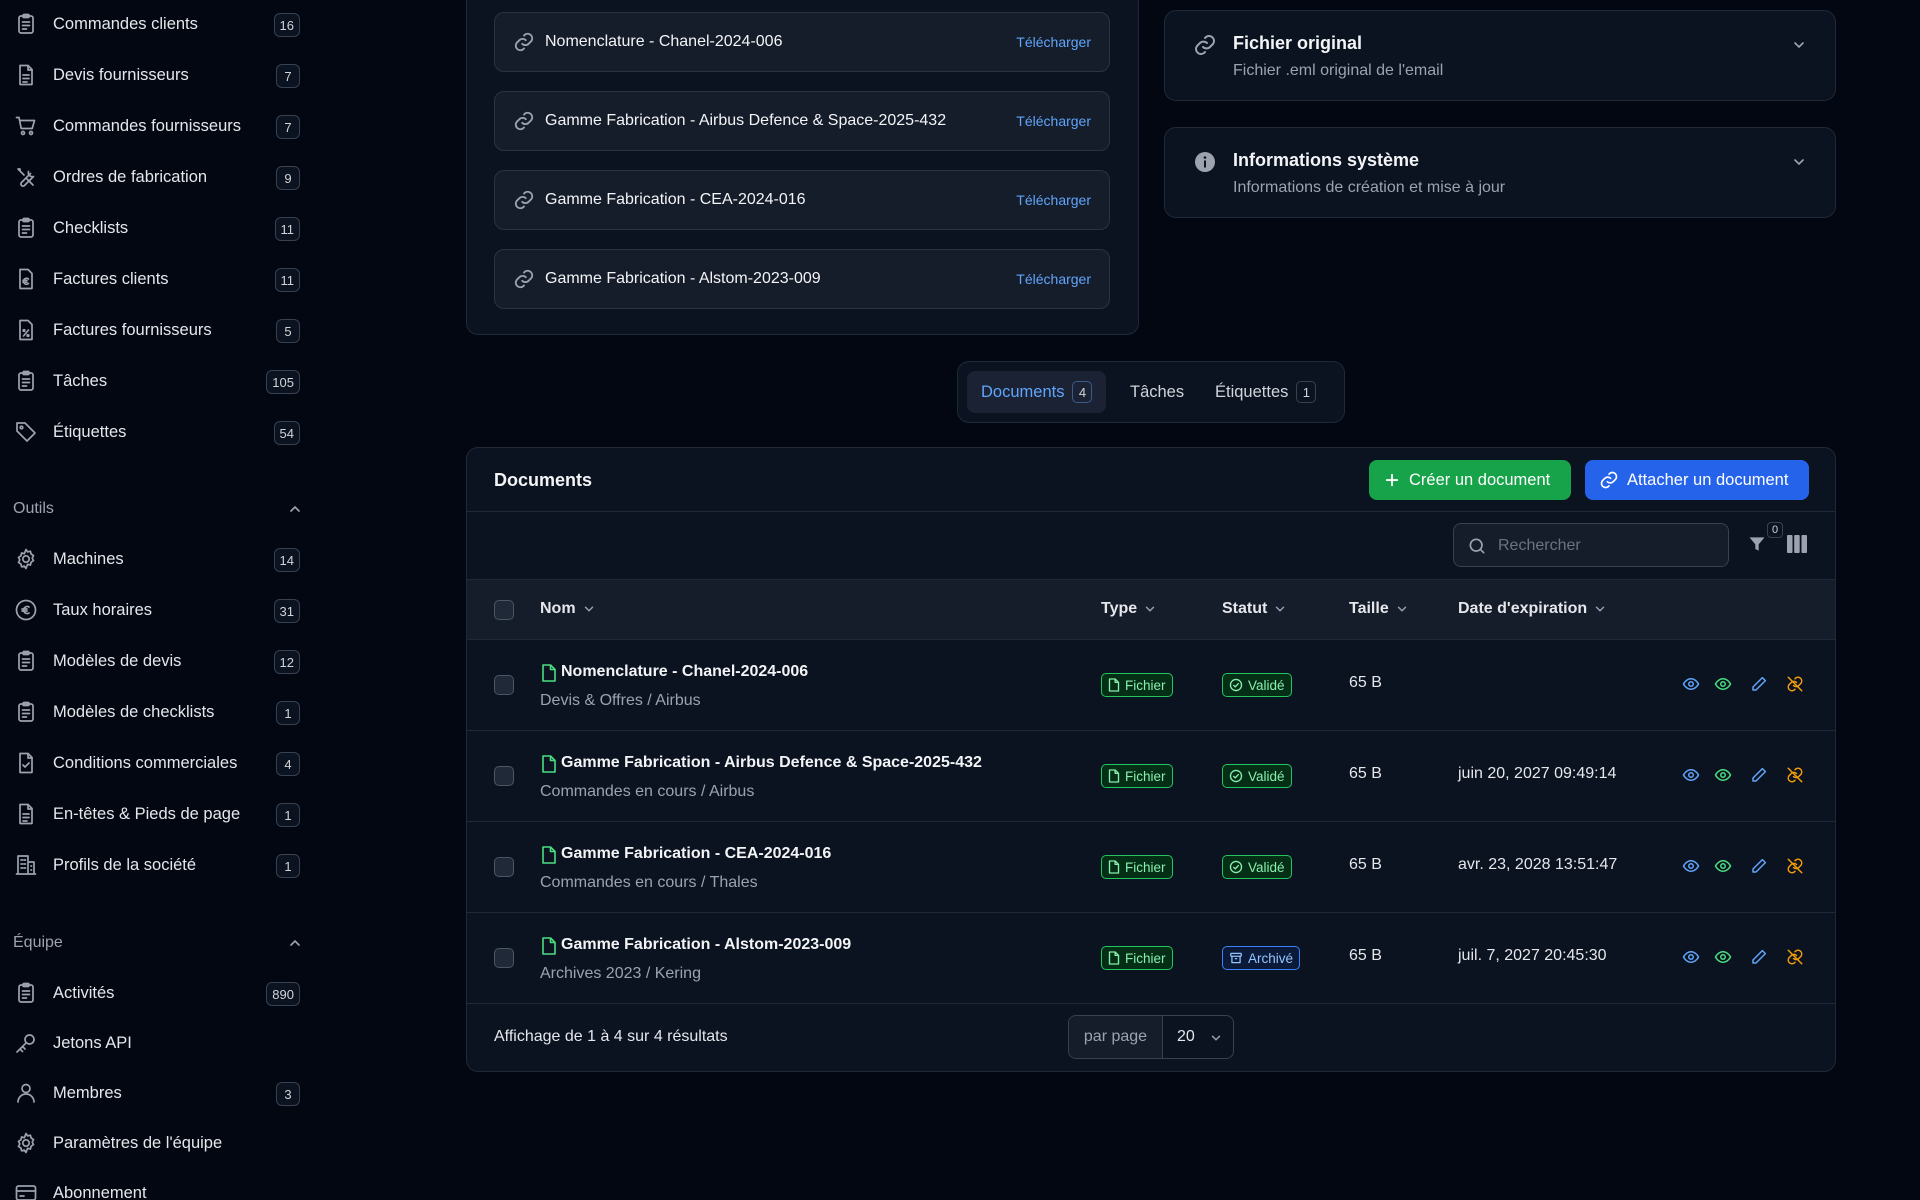  Describe the element at coordinates (160, 1143) in the screenshot. I see `sidebar-item-parametres-de-l-equipe: Paramètres de l'équipe` at that location.